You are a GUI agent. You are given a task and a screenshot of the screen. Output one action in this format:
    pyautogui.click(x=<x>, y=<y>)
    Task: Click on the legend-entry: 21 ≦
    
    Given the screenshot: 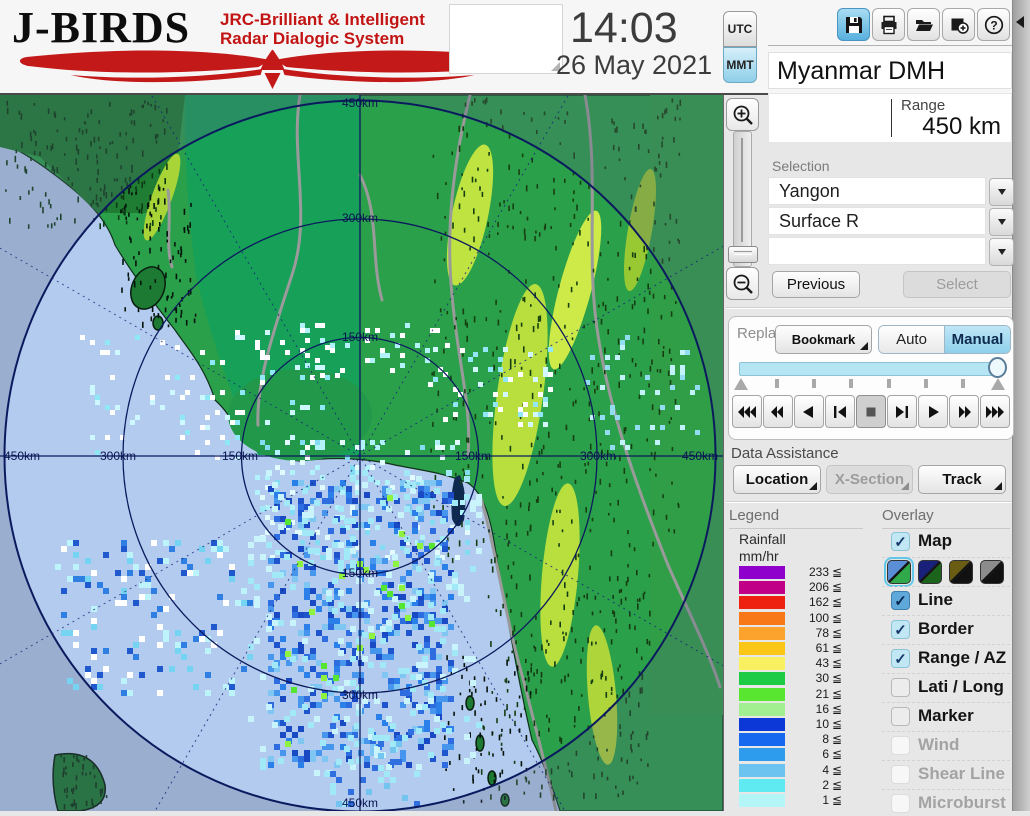 What is the action you would take?
    pyautogui.click(x=796, y=694)
    